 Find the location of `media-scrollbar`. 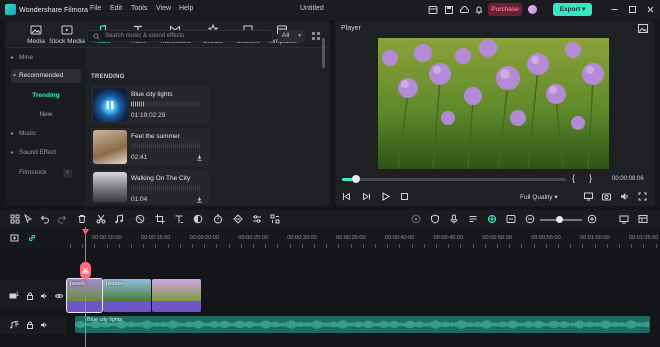

media-scrollbar is located at coordinates (323, 53).